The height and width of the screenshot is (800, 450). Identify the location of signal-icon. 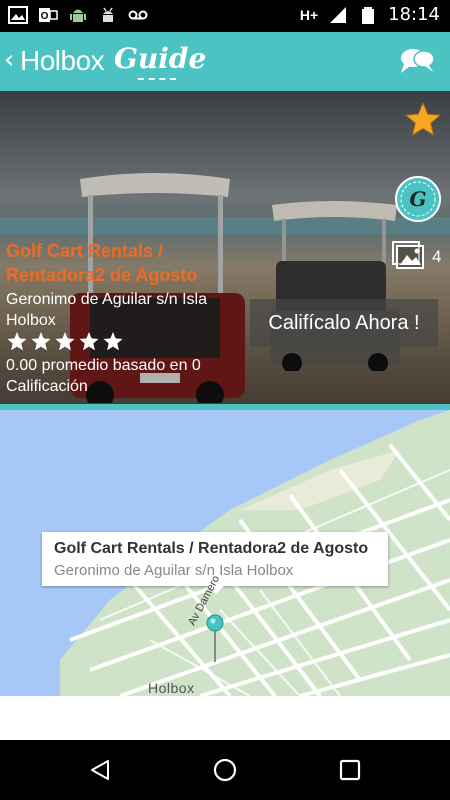
(338, 14).